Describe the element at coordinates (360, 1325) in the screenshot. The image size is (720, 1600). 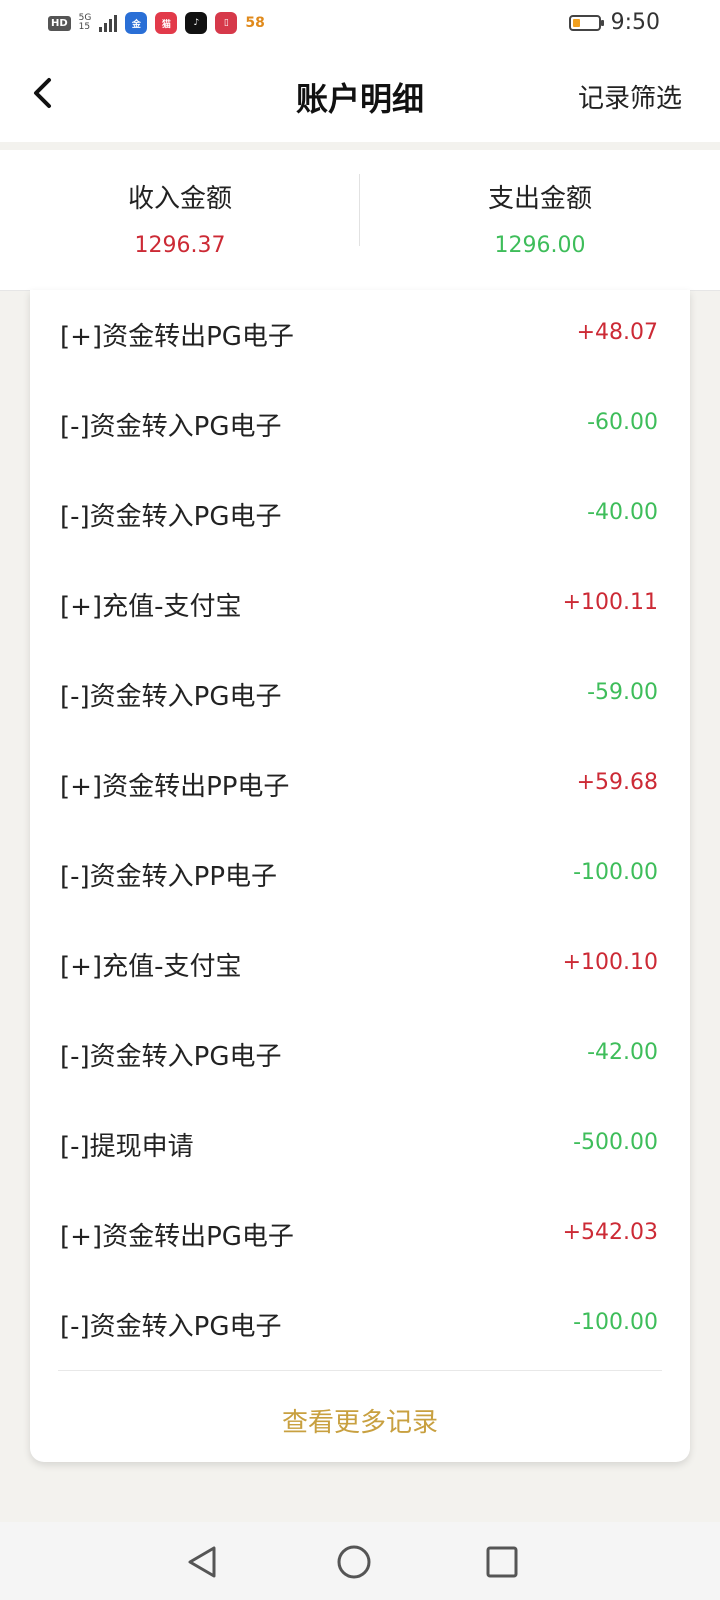
I see `list-item: [-]资金转入PG电子 -100.00` at that location.